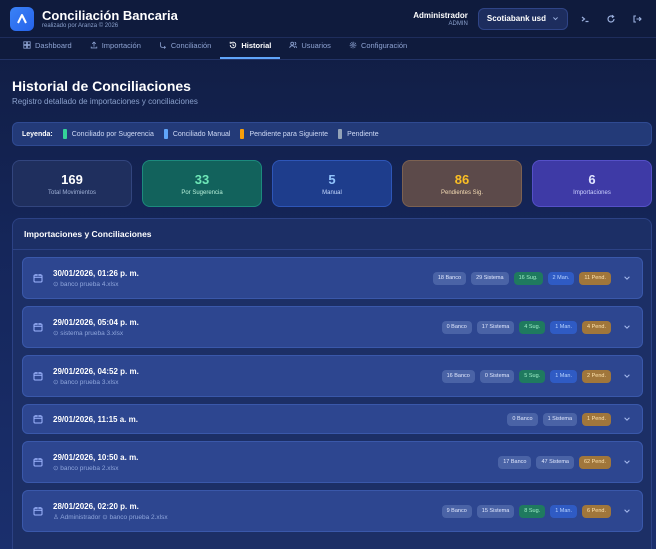  What do you see at coordinates (637, 19) in the screenshot?
I see `logout-icon` at bounding box center [637, 19].